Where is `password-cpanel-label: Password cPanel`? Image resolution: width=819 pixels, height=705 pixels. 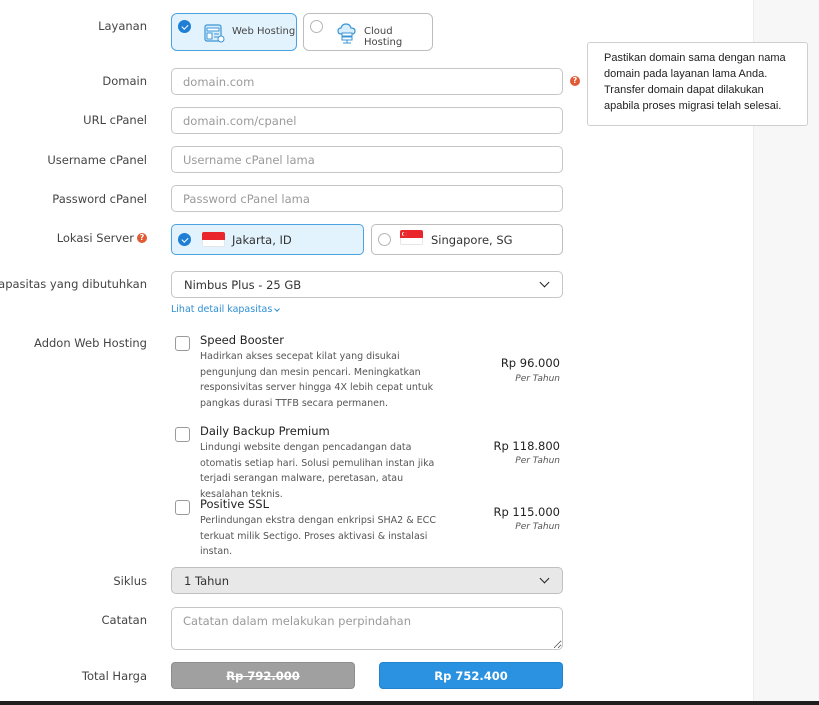
password-cpanel-label: Password cPanel is located at coordinates (99, 199).